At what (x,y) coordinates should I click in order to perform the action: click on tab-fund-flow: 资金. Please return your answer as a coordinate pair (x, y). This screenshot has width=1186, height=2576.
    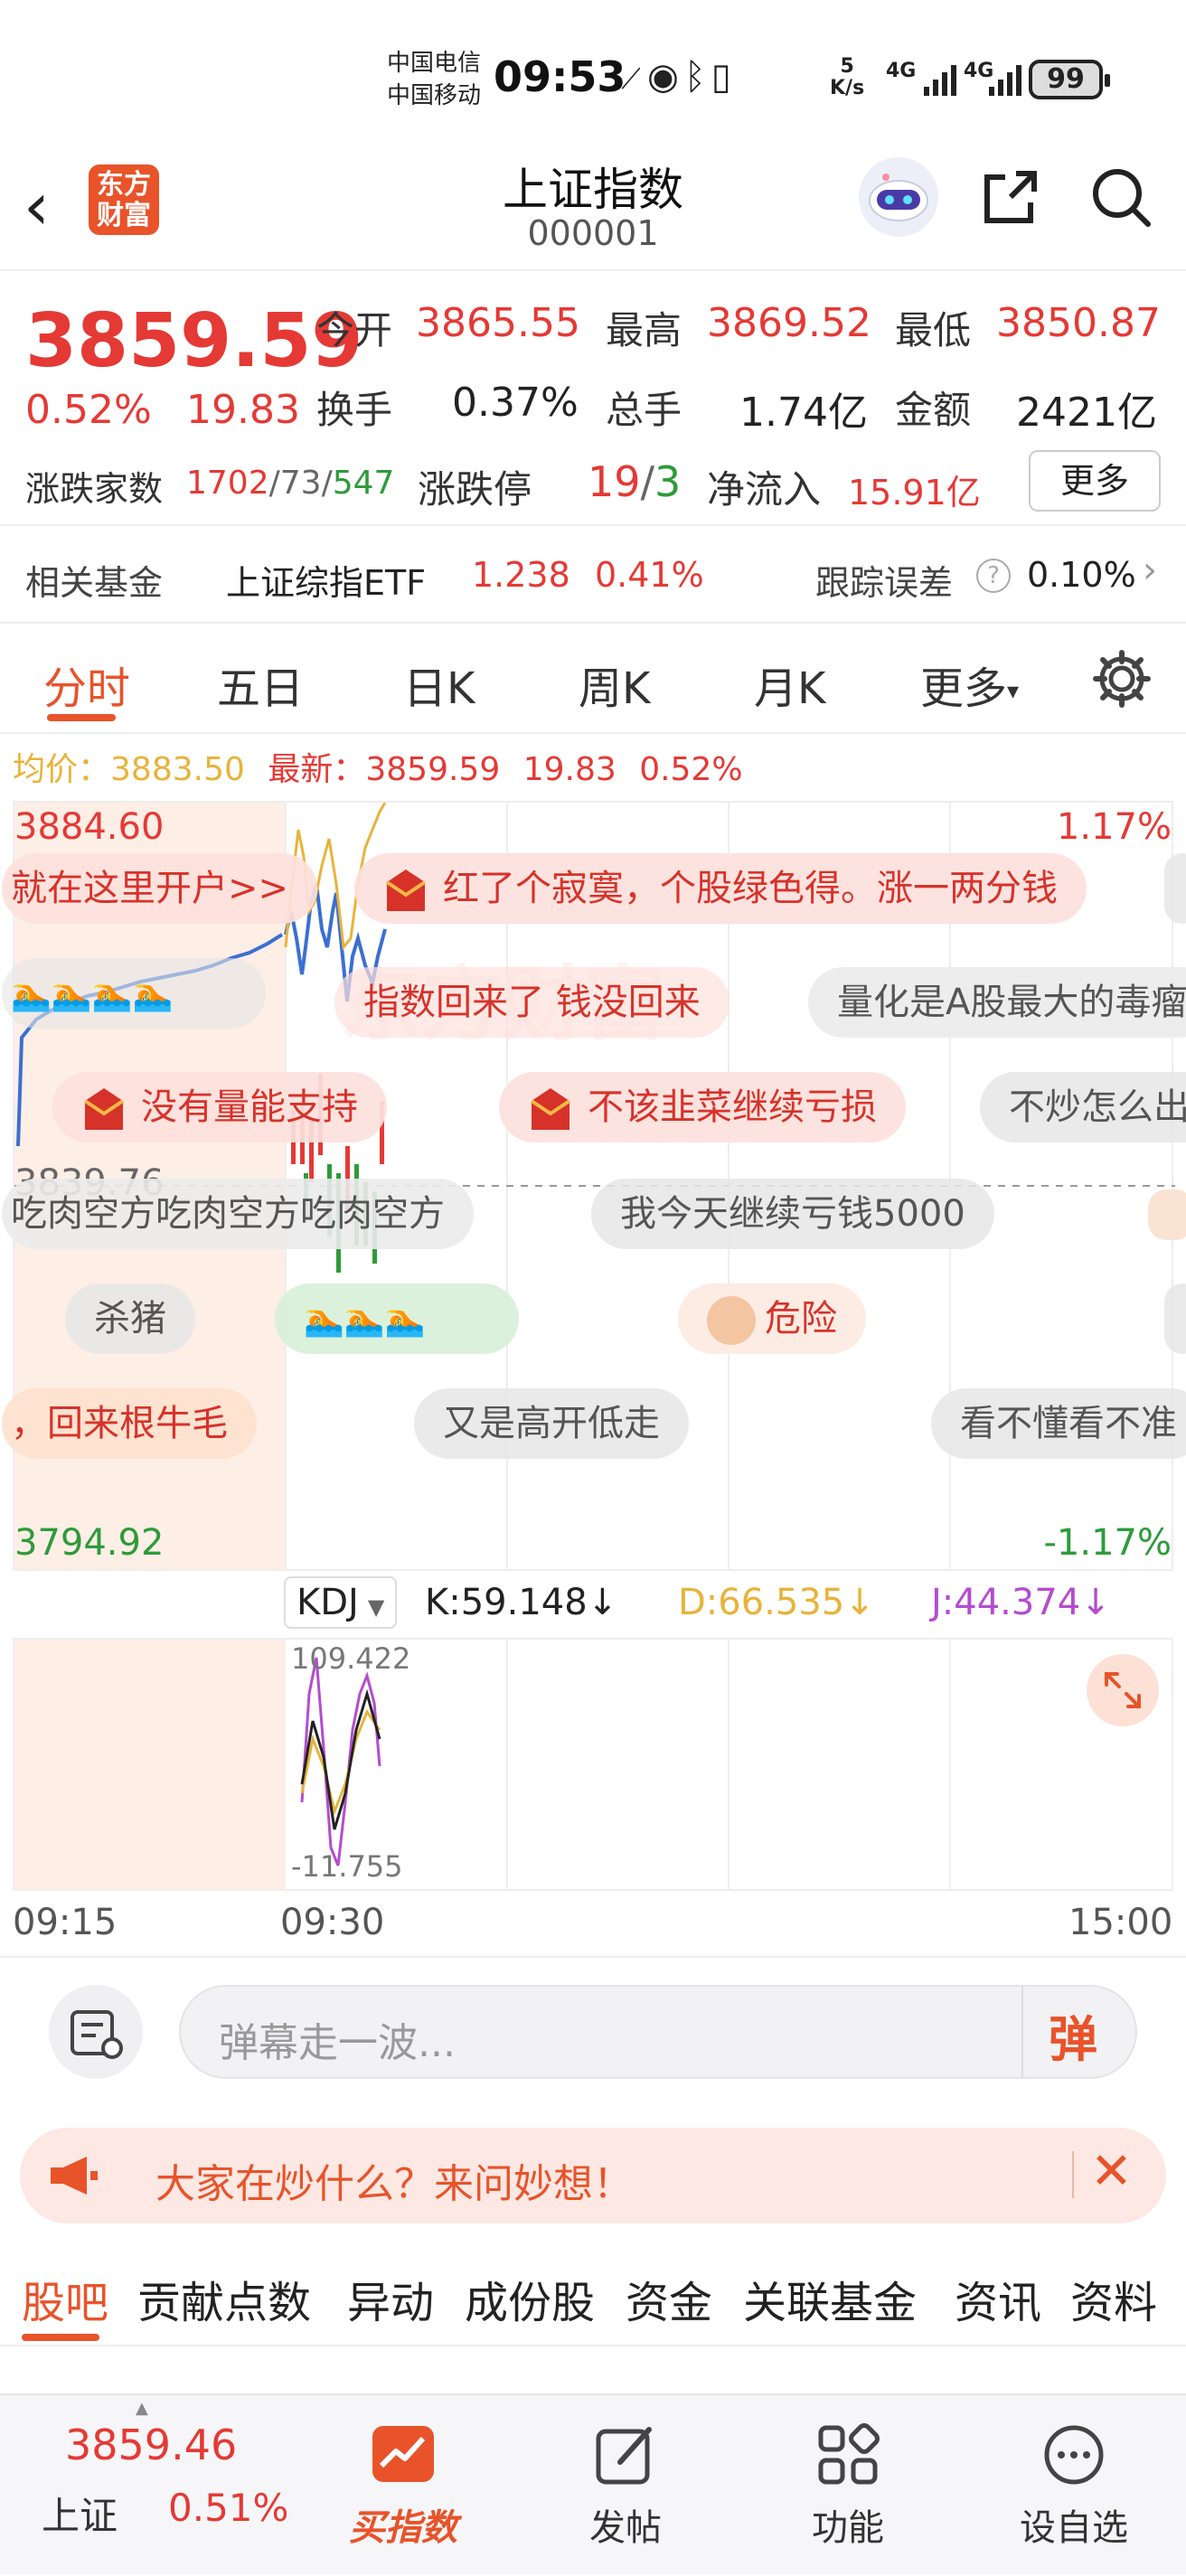
    Looking at the image, I should click on (669, 2298).